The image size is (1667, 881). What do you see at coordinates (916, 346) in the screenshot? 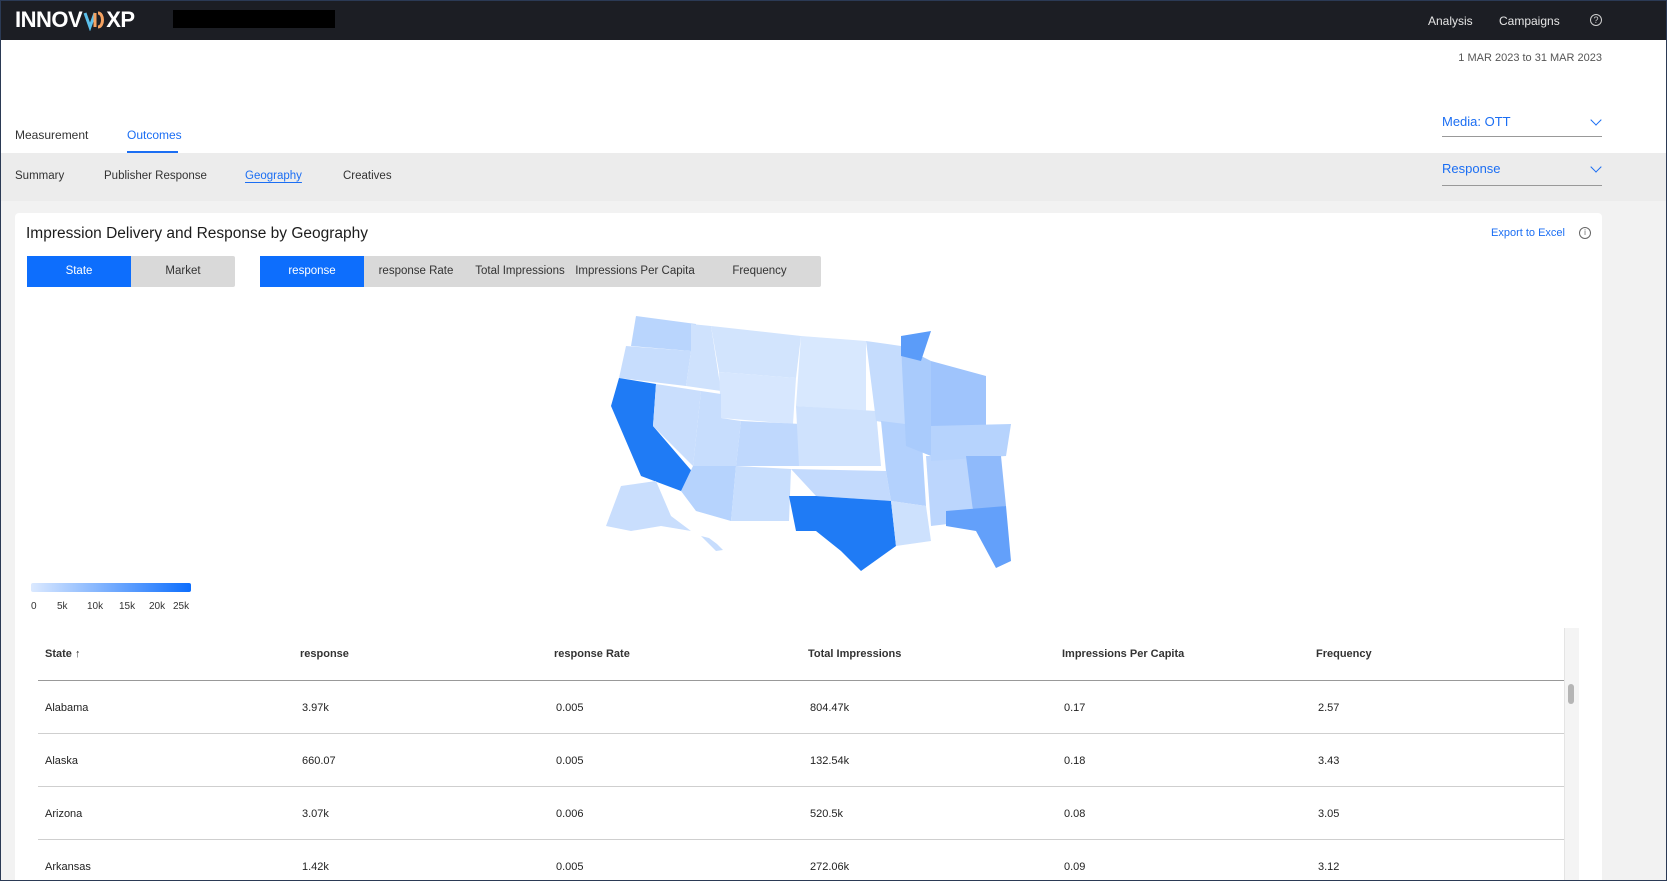
I see `map-state-new-york` at bounding box center [916, 346].